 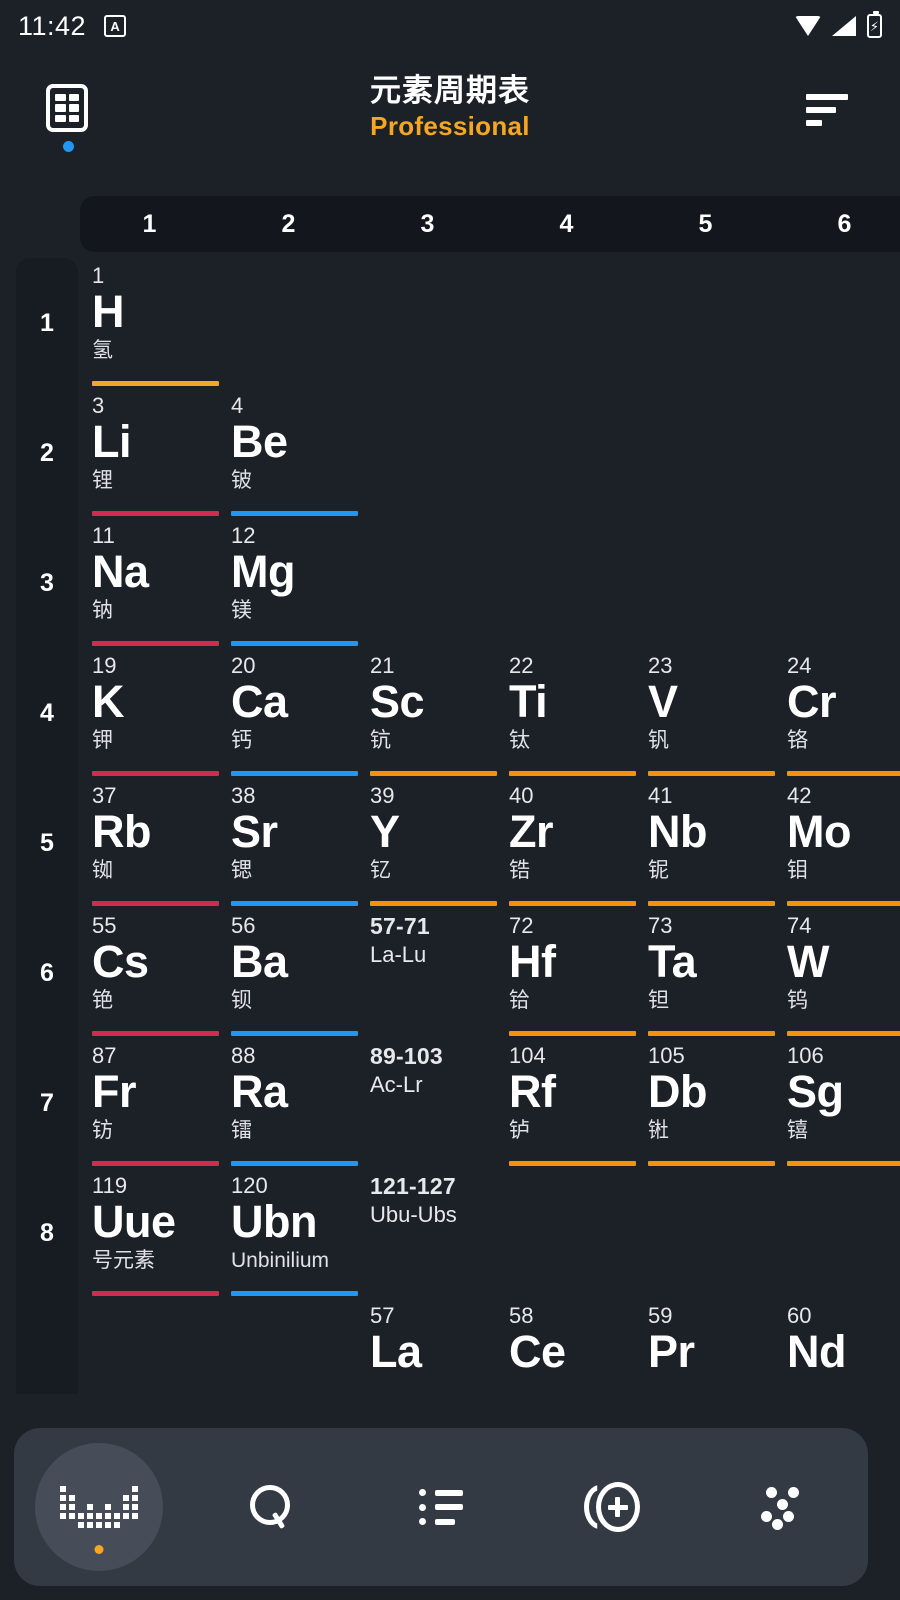 I want to click on element-name: 钠, so click(x=102, y=611).